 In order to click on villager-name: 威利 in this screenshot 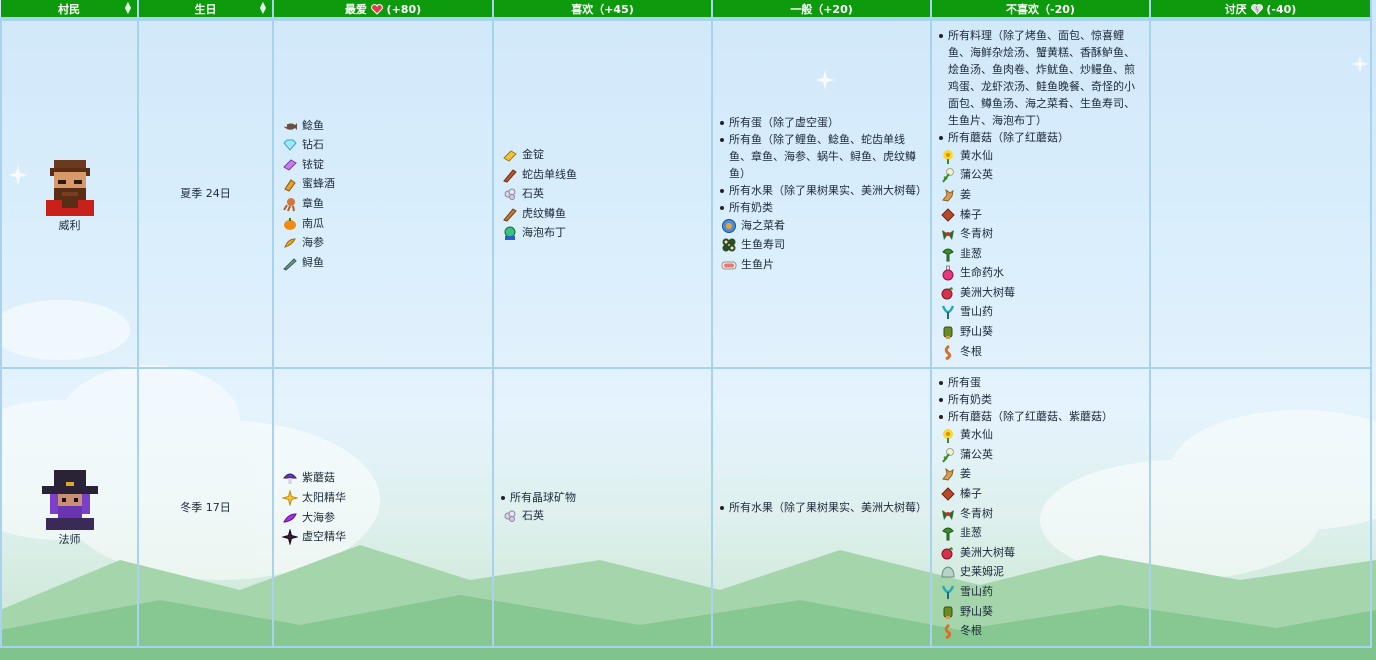, I will do `click(69, 226)`.